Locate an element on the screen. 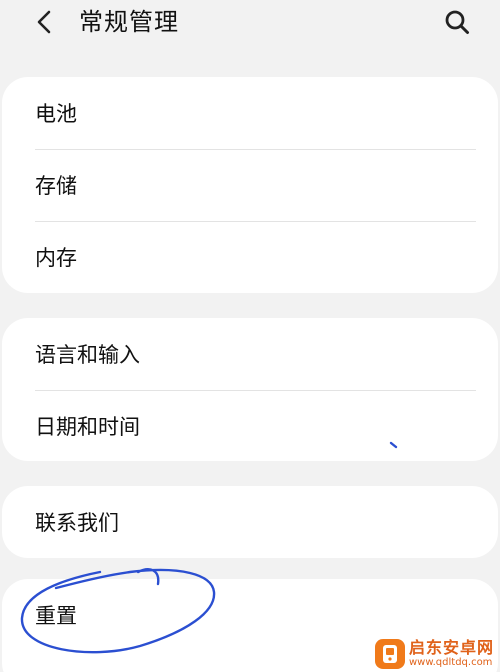  watermark-url: www.qdltdq.com is located at coordinates (451, 662).